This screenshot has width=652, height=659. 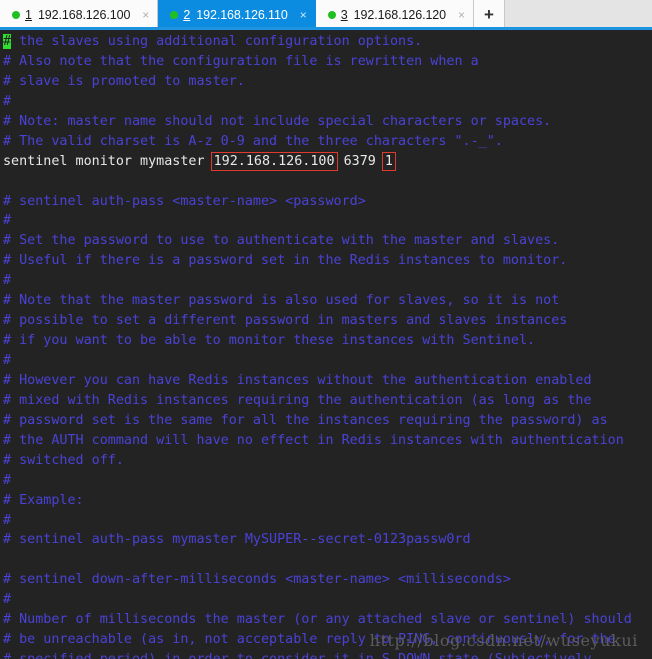 What do you see at coordinates (28, 15) in the screenshot?
I see `tab-index-label: 1` at bounding box center [28, 15].